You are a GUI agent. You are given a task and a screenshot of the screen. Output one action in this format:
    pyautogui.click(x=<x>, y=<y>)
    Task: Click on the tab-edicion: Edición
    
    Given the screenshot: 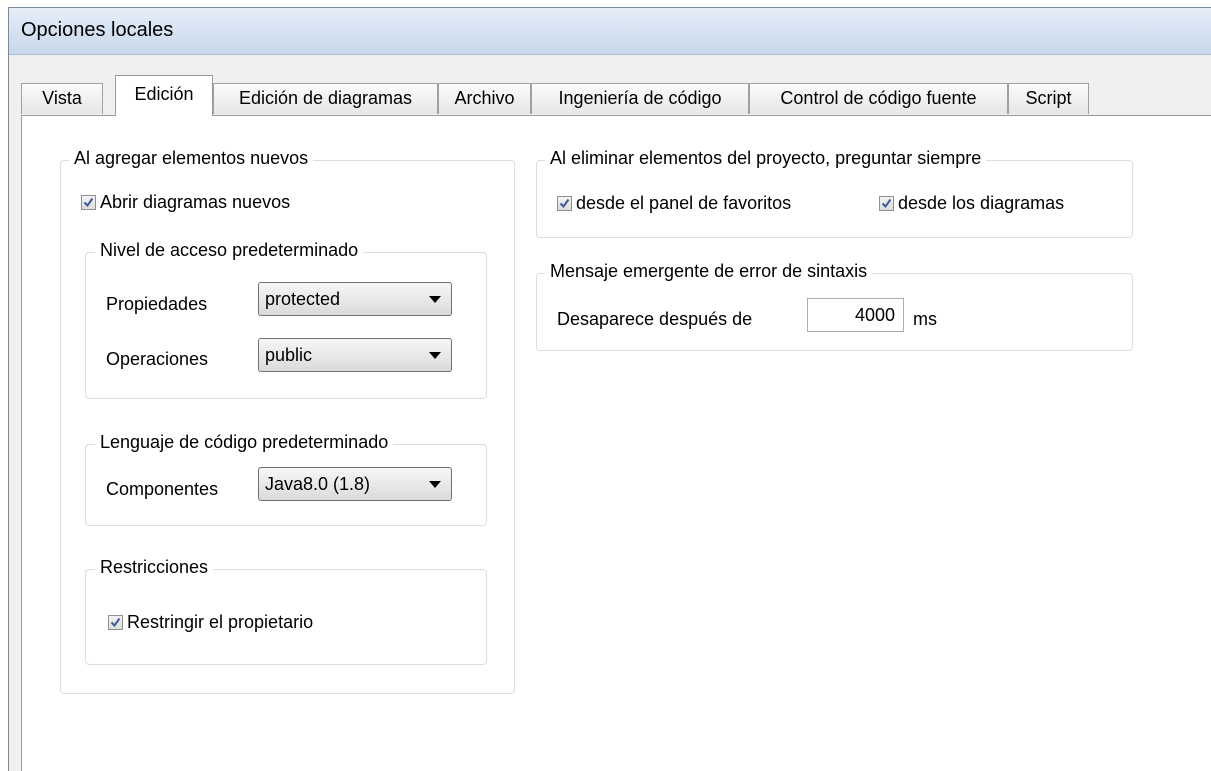 What is the action you would take?
    pyautogui.click(x=164, y=95)
    